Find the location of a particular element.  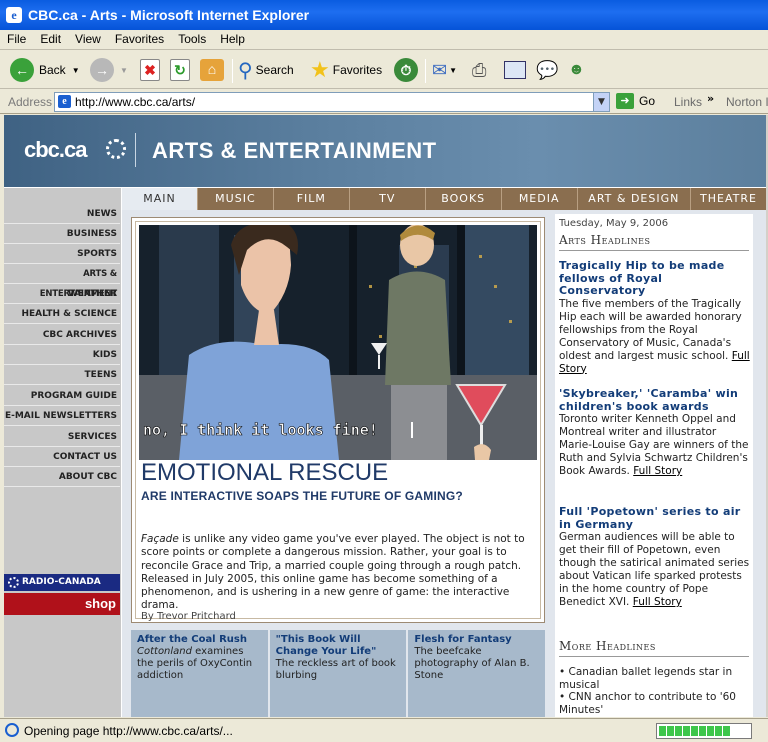

menu-favorites: Favorites is located at coordinates (139, 39).